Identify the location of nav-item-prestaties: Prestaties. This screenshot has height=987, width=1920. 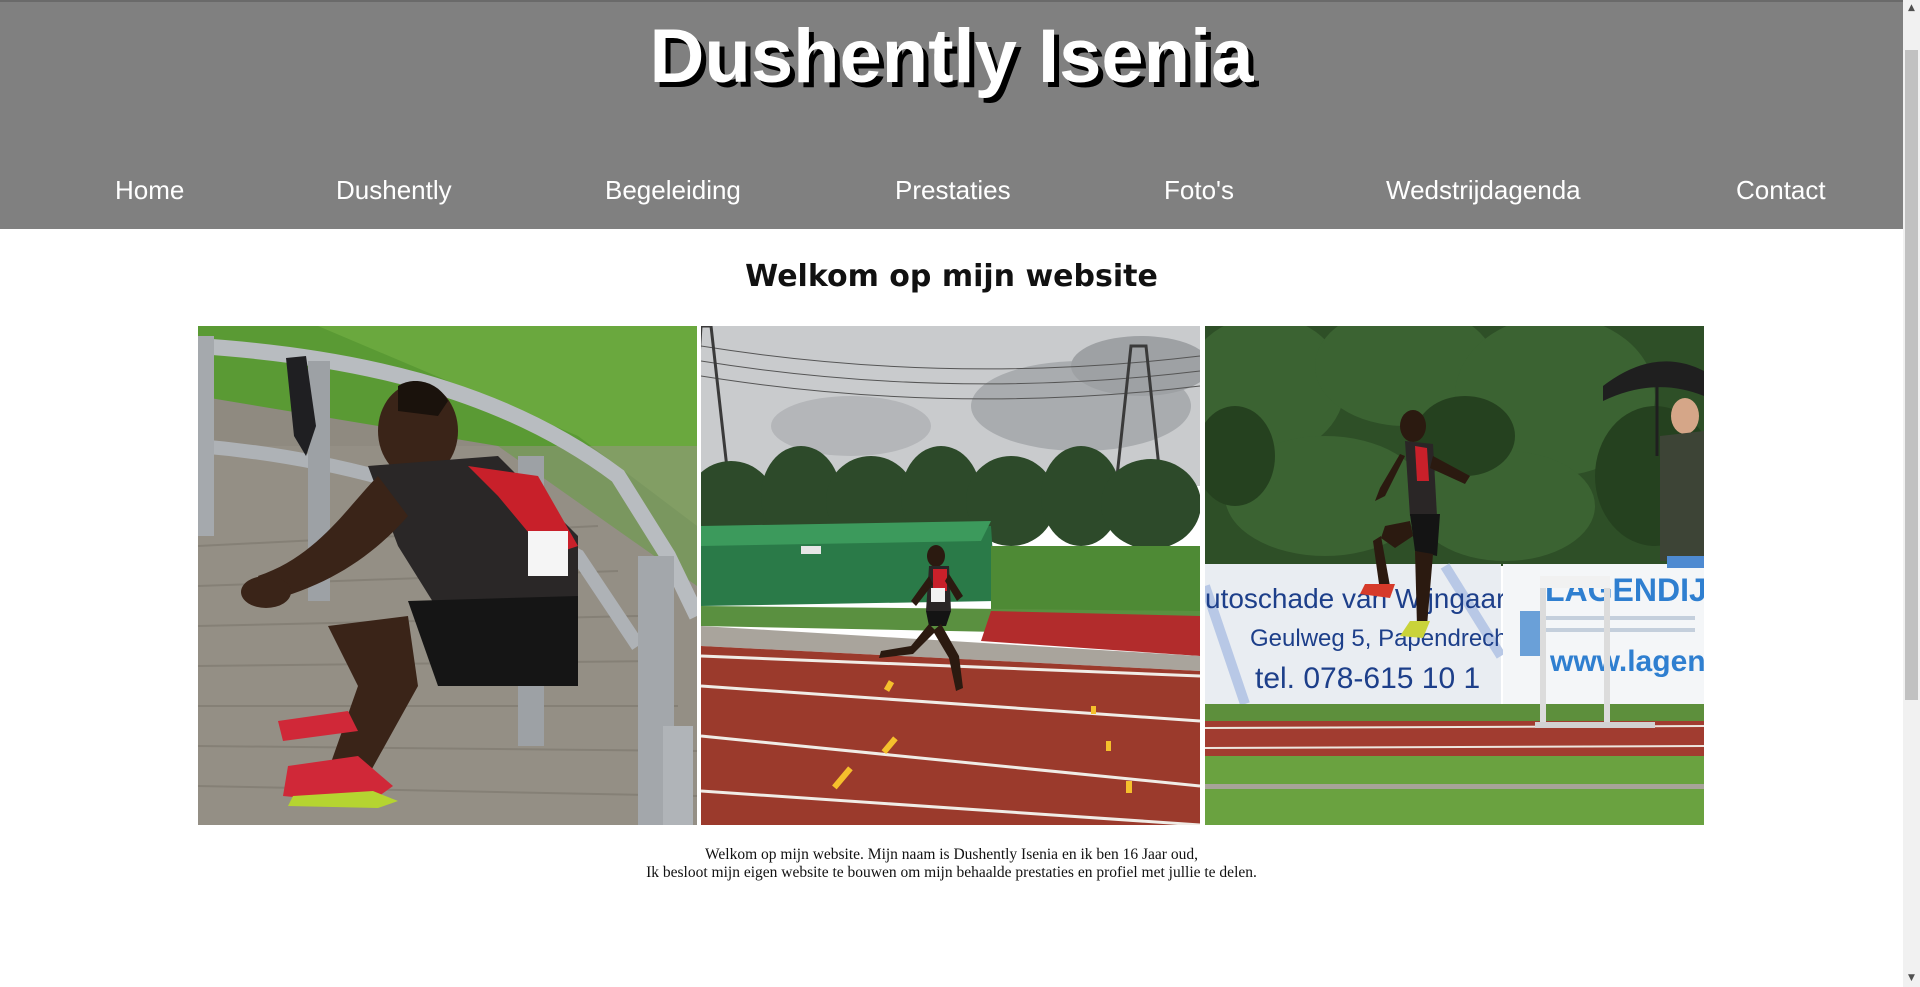
(953, 190).